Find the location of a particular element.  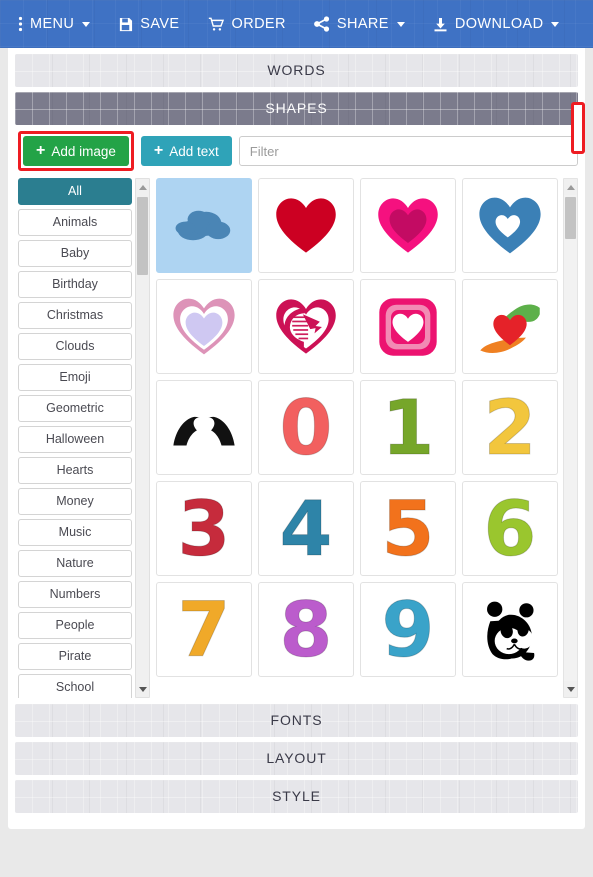

category-label: Music is located at coordinates (75, 532).